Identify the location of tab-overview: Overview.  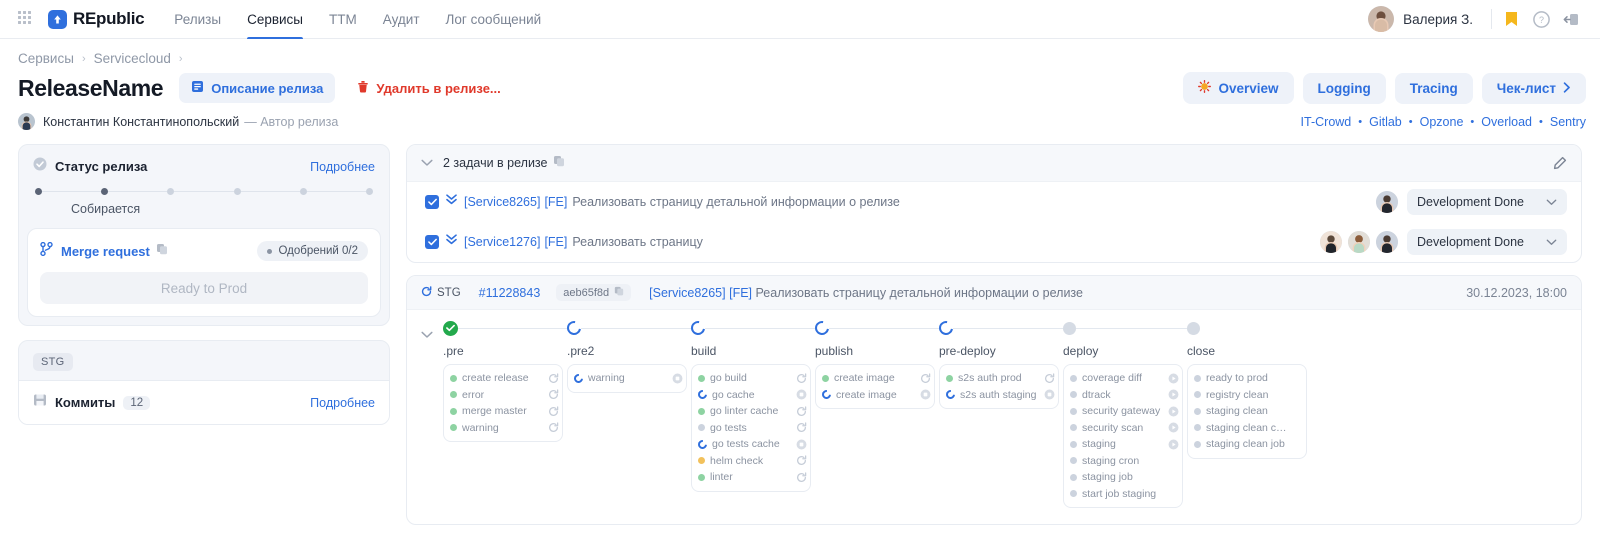
(1238, 88).